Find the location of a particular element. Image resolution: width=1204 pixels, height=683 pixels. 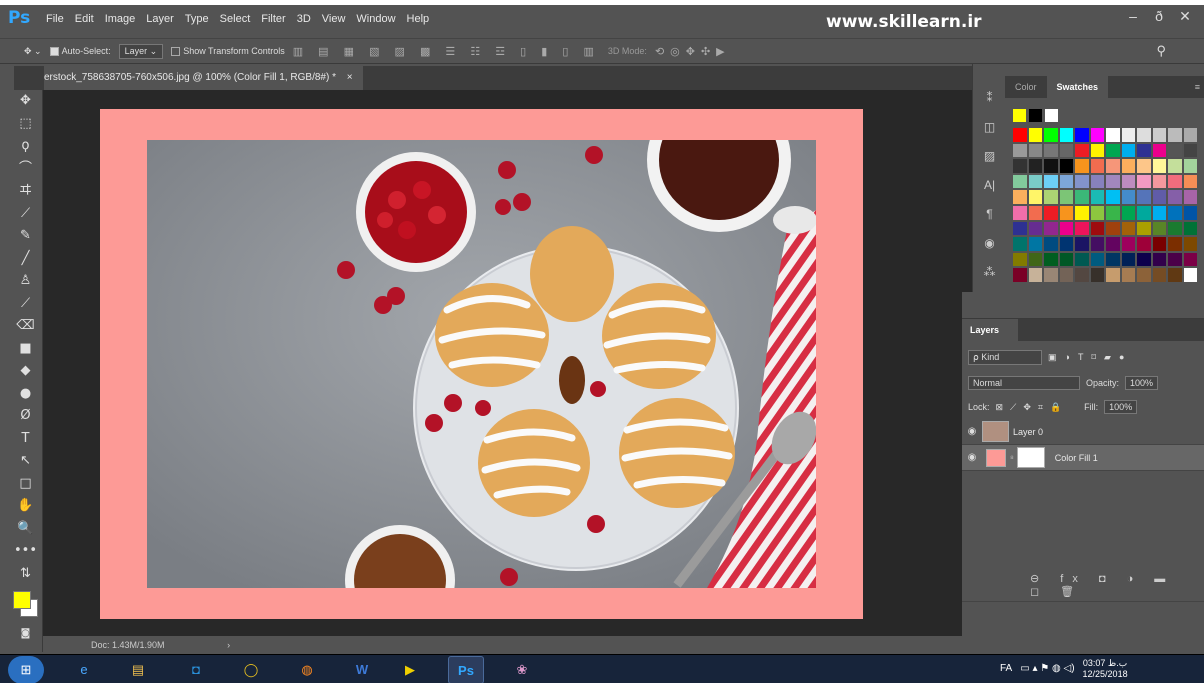

tab-color: Color is located at coordinates (1026, 87).